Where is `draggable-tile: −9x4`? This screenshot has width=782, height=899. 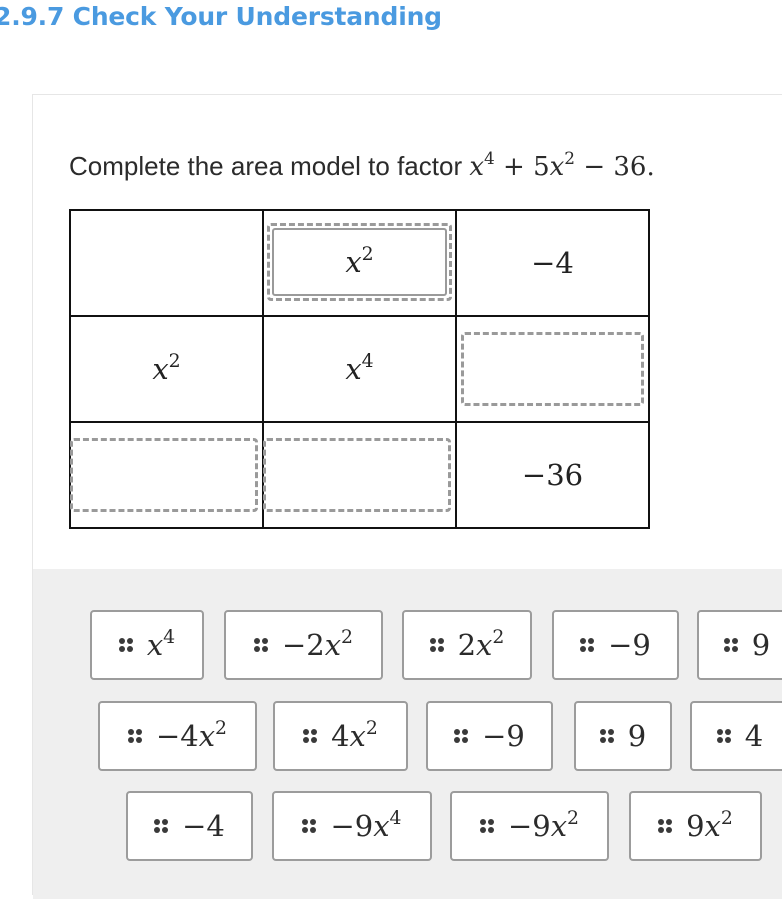 draggable-tile: −9x4 is located at coordinates (352, 826).